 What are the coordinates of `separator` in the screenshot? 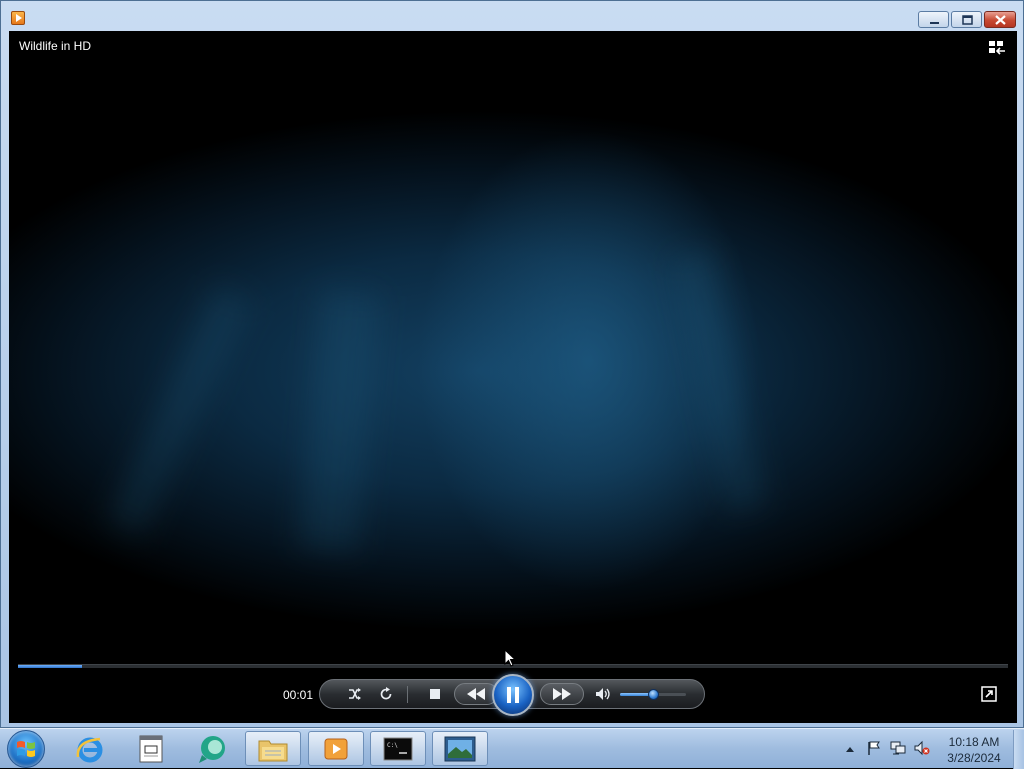 It's located at (407, 694).